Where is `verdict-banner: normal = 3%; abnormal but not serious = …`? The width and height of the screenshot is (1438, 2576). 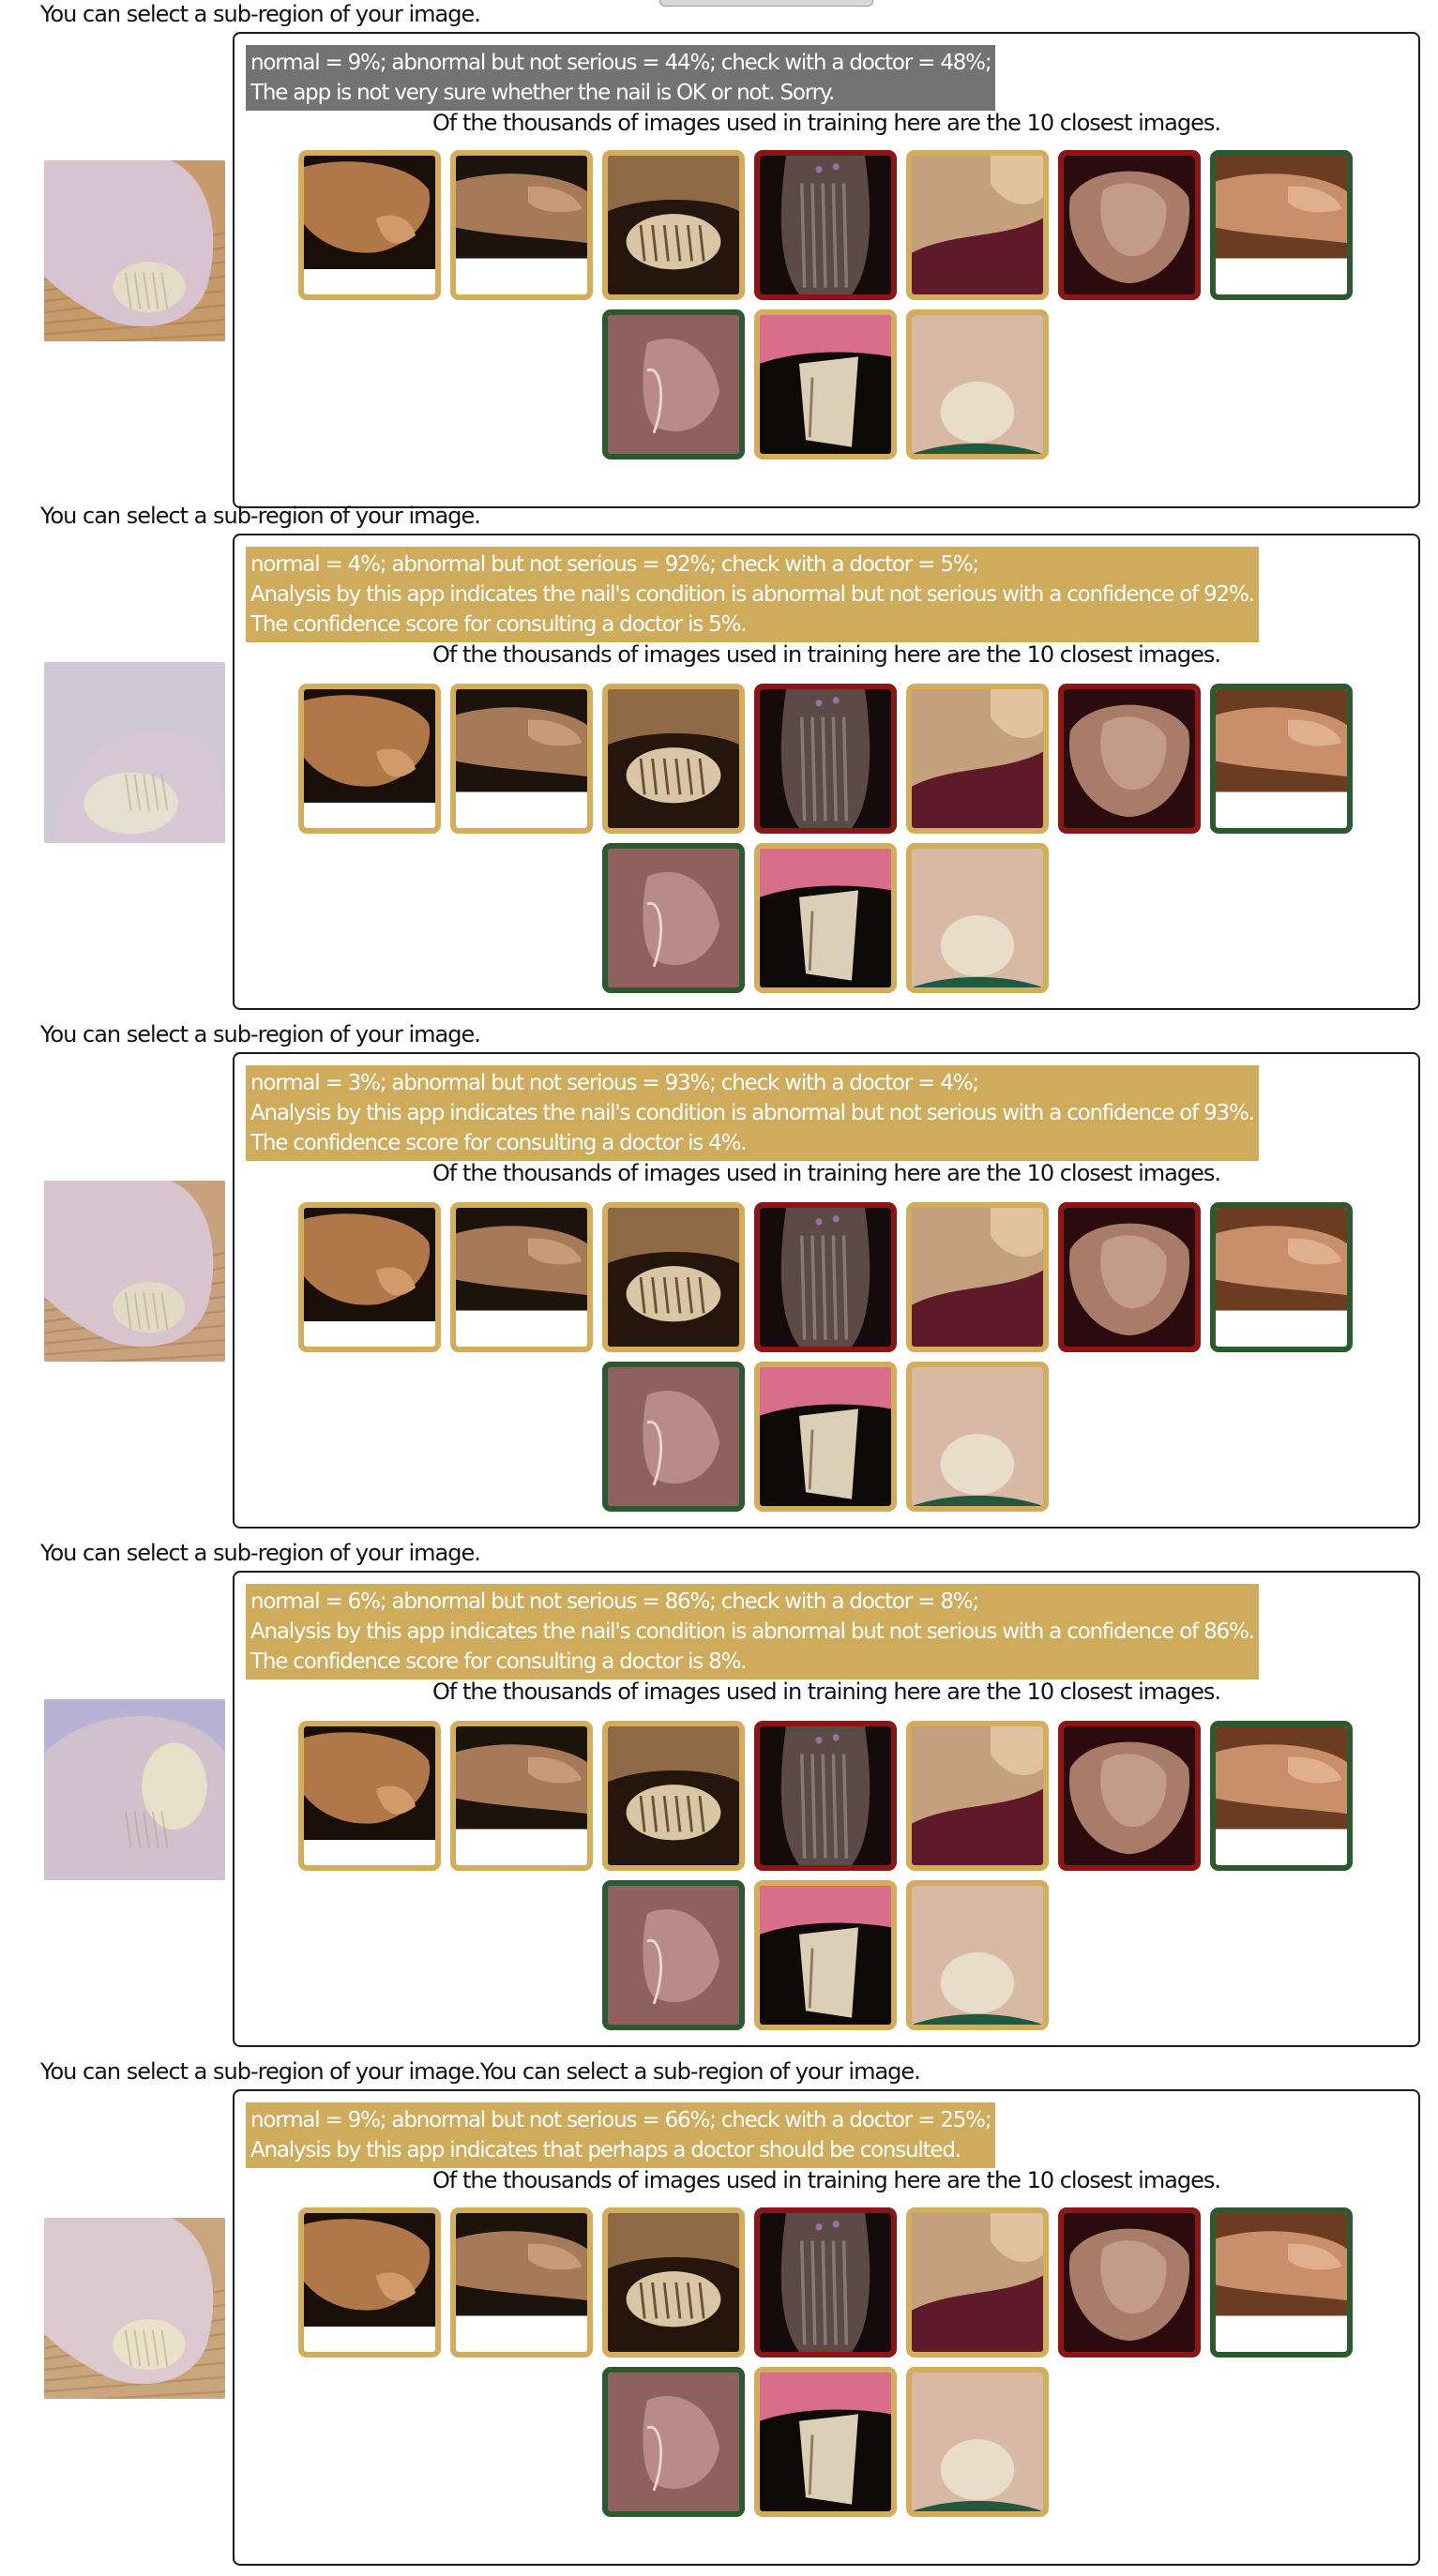 verdict-banner: normal = 3%; abnormal but not serious = … is located at coordinates (752, 1113).